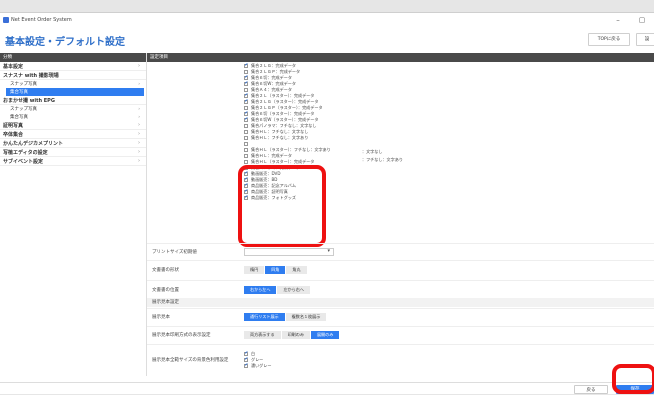 The image size is (654, 395). Describe the element at coordinates (327, 388) in the screenshot. I see `footer-bar: 戻る 保存` at that location.